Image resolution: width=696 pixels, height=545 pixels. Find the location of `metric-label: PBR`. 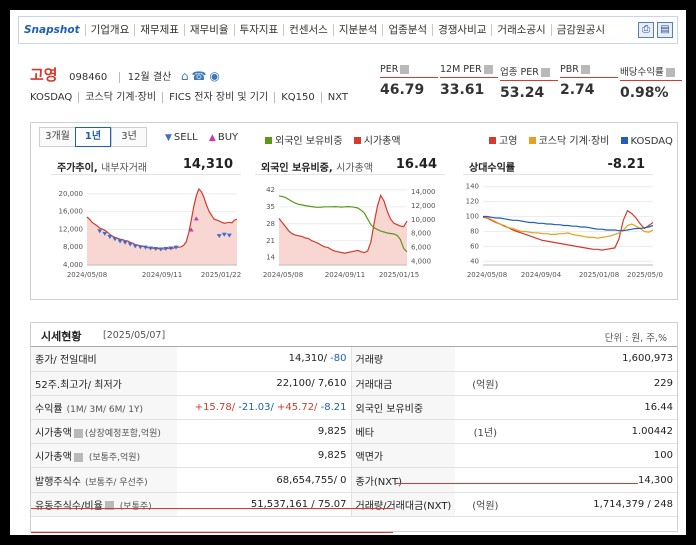

metric-label: PBR is located at coordinates (569, 69).